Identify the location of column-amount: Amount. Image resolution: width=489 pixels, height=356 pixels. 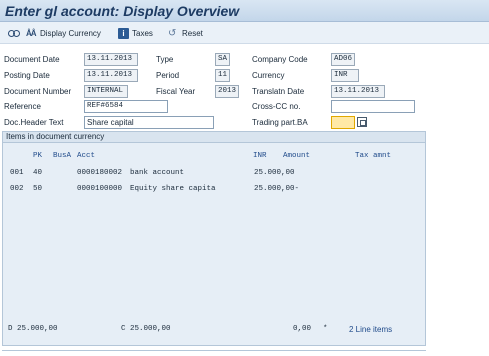
(297, 156).